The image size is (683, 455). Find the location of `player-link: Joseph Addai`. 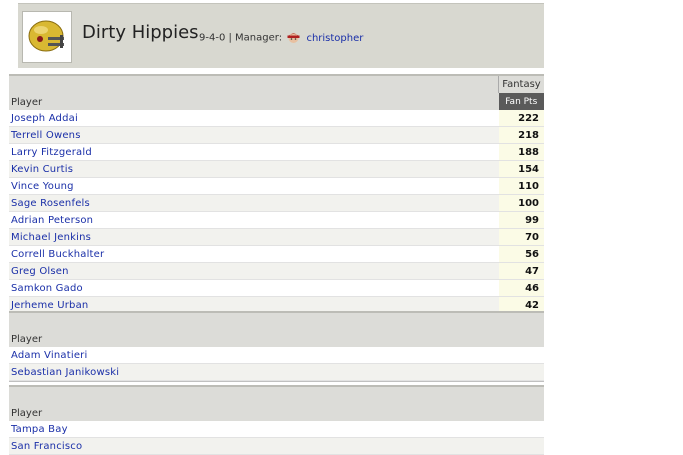

player-link: Joseph Addai is located at coordinates (44, 118).